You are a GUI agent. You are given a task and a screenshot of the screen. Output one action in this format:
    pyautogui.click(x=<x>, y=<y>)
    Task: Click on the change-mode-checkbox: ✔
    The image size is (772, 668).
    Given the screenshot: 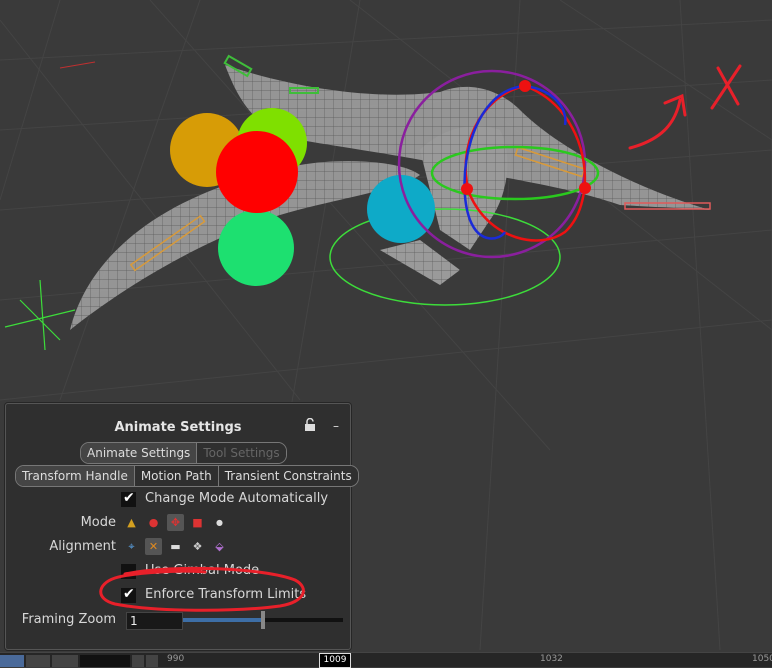 What is the action you would take?
    pyautogui.click(x=128, y=498)
    